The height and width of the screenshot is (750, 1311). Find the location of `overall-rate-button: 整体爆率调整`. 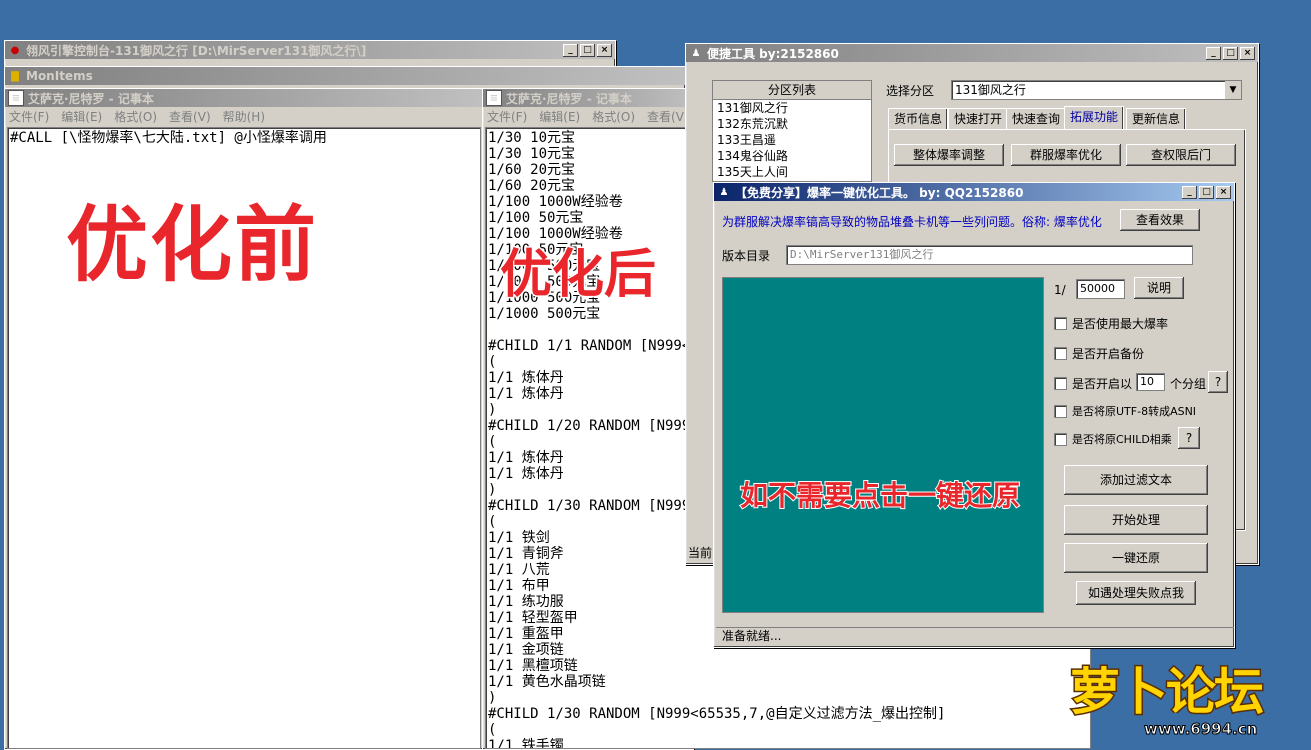

overall-rate-button: 整体爆率调整 is located at coordinates (949, 155).